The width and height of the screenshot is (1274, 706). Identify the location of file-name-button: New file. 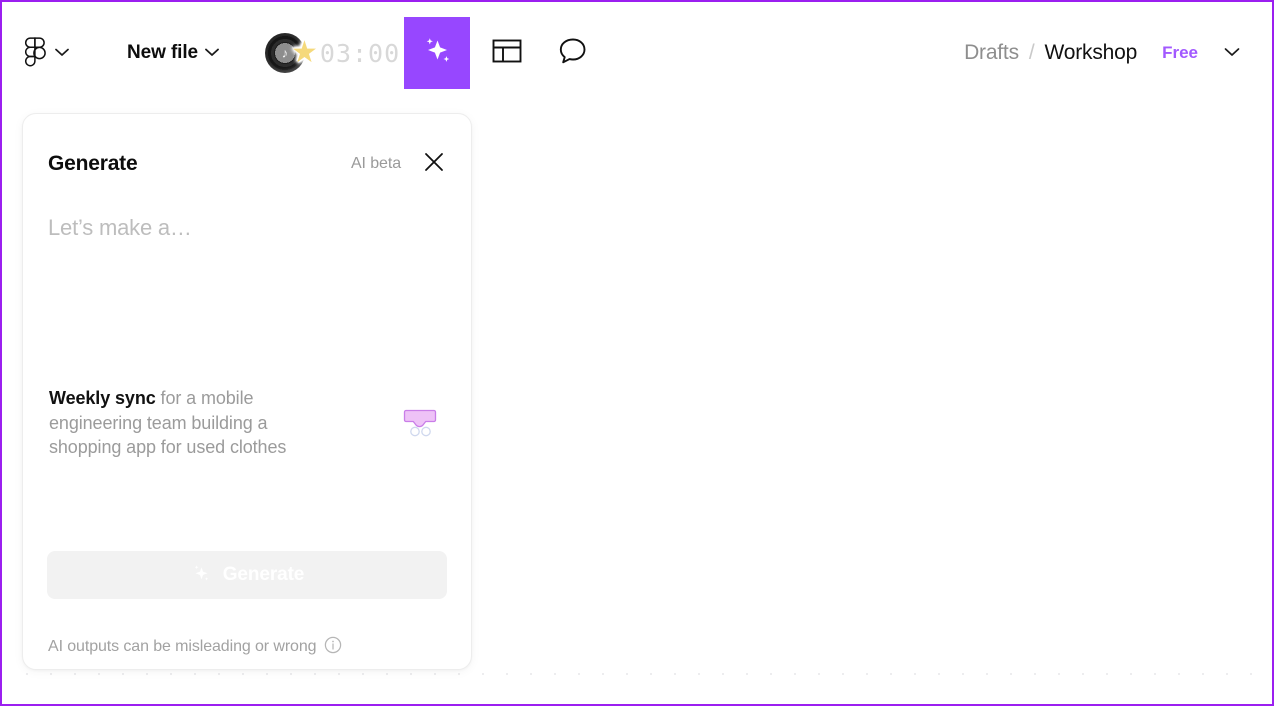
(173, 53).